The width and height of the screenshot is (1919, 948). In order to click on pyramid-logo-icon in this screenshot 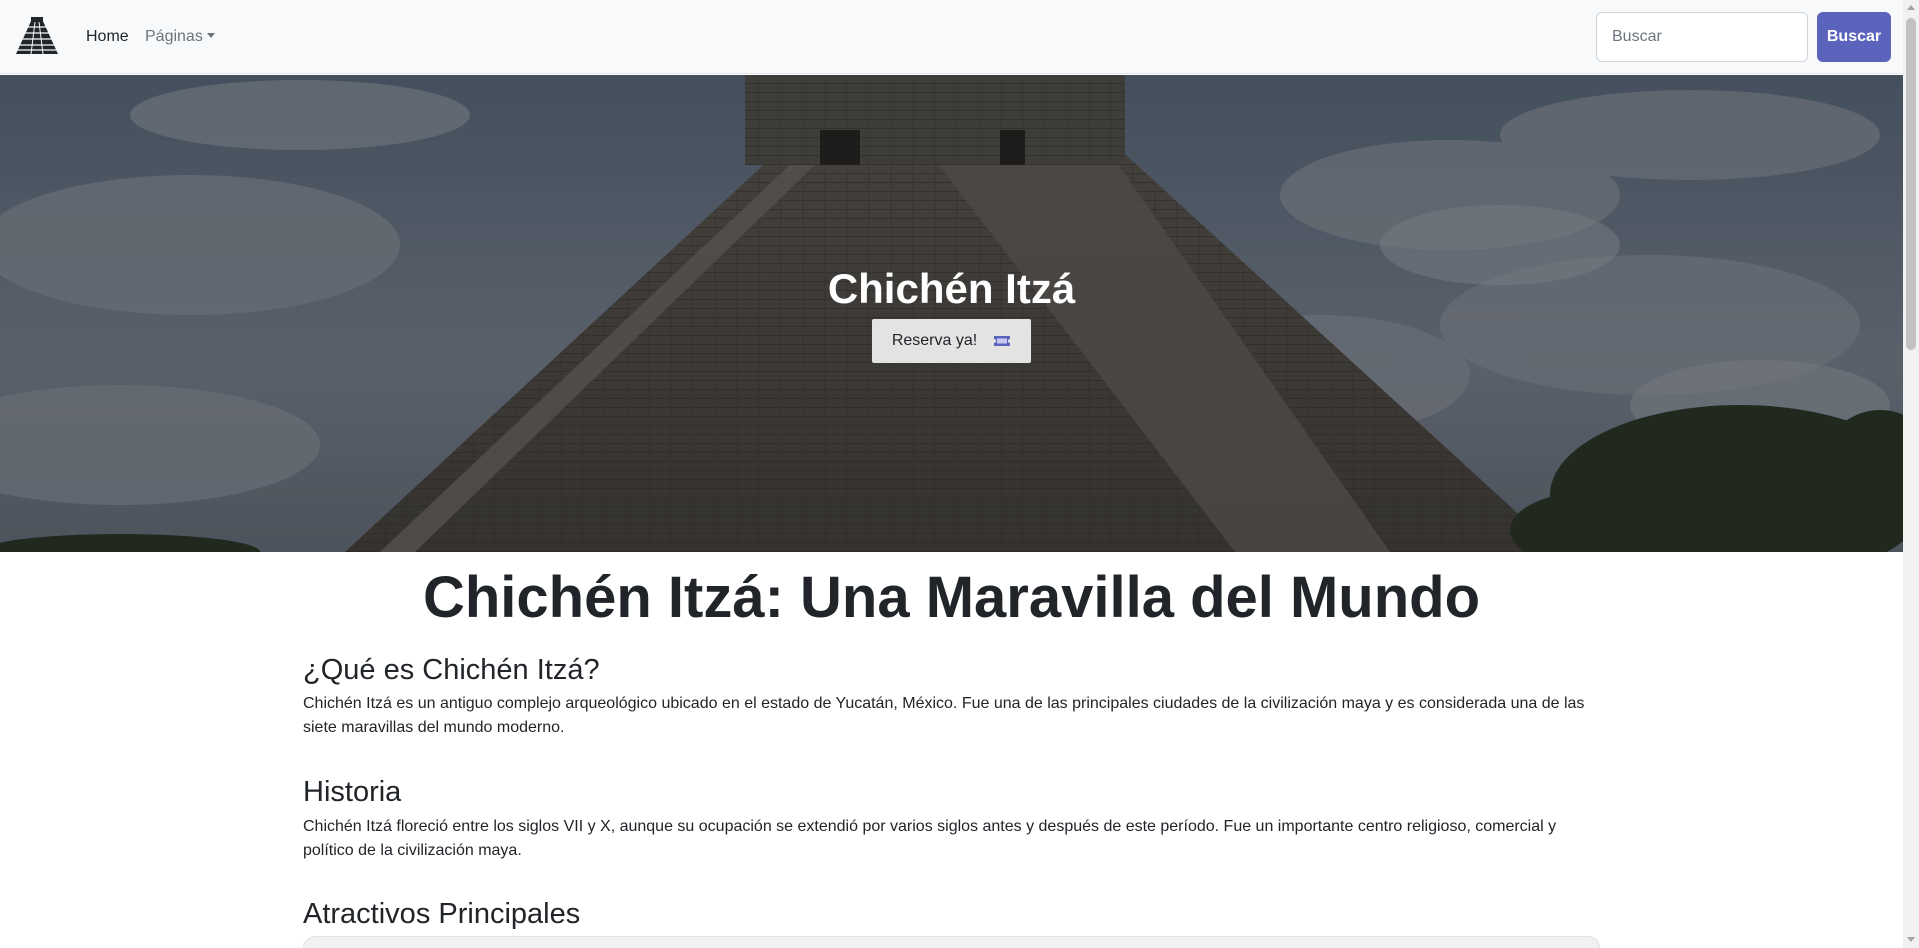, I will do `click(37, 37)`.